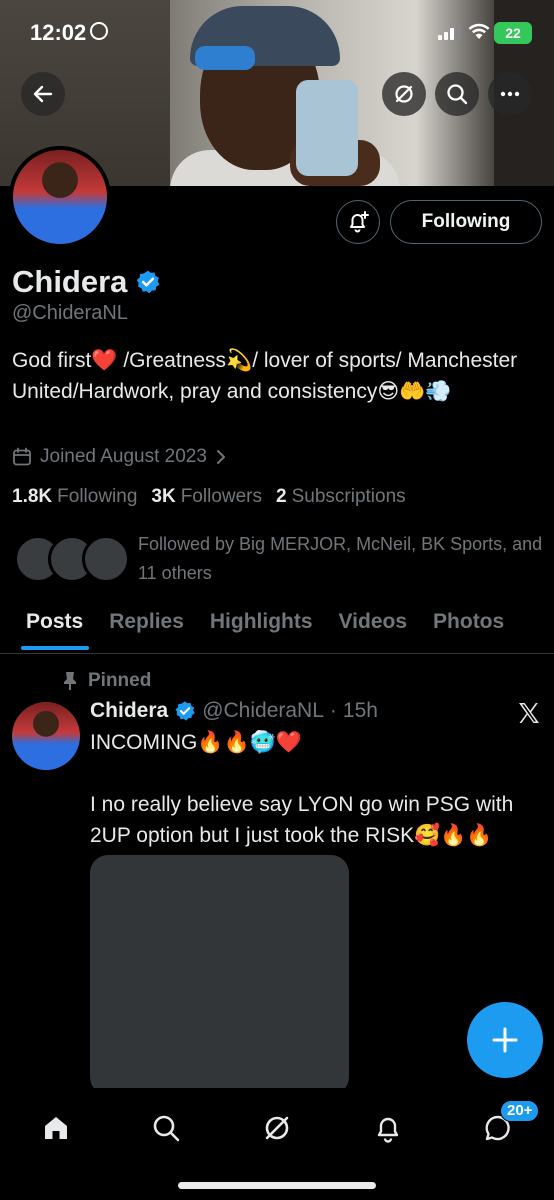 This screenshot has width=554, height=1200. I want to click on profile-avatar, so click(60, 197).